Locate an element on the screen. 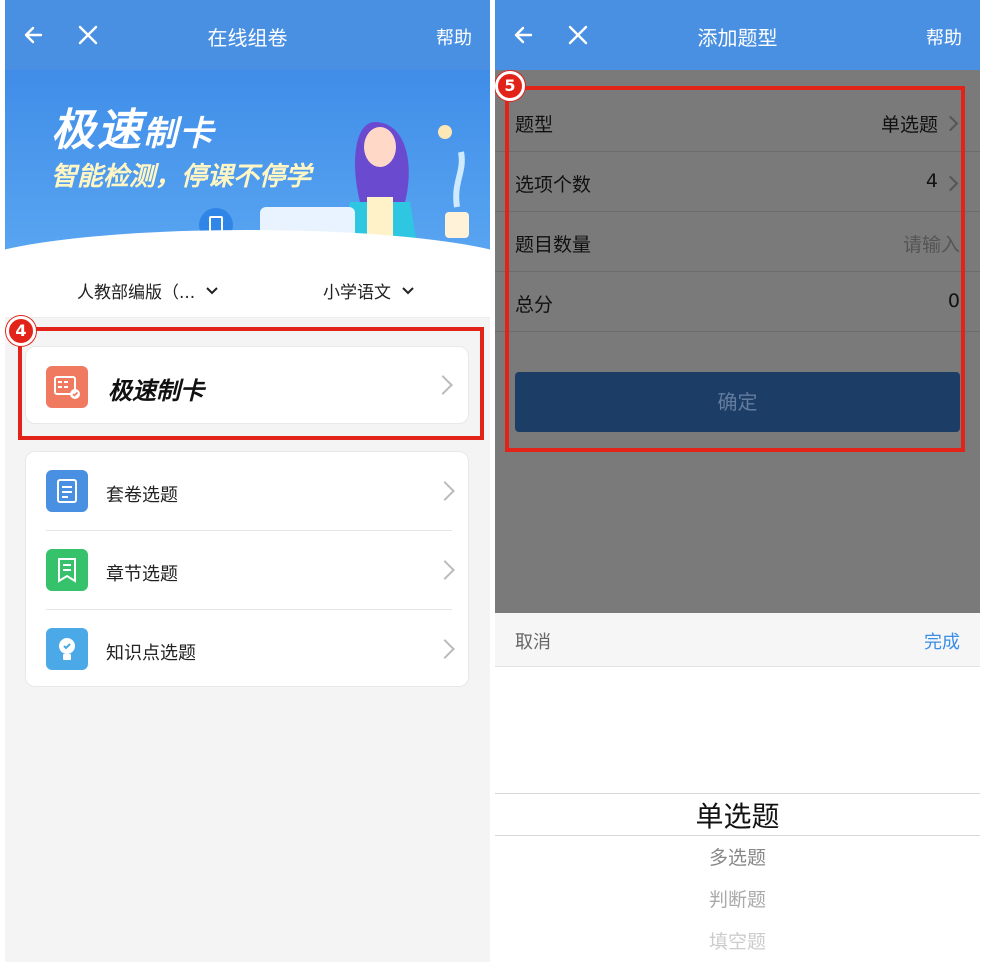 The width and height of the screenshot is (985, 967). nav-bar: 添加题型 帮助 is located at coordinates (737, 35).